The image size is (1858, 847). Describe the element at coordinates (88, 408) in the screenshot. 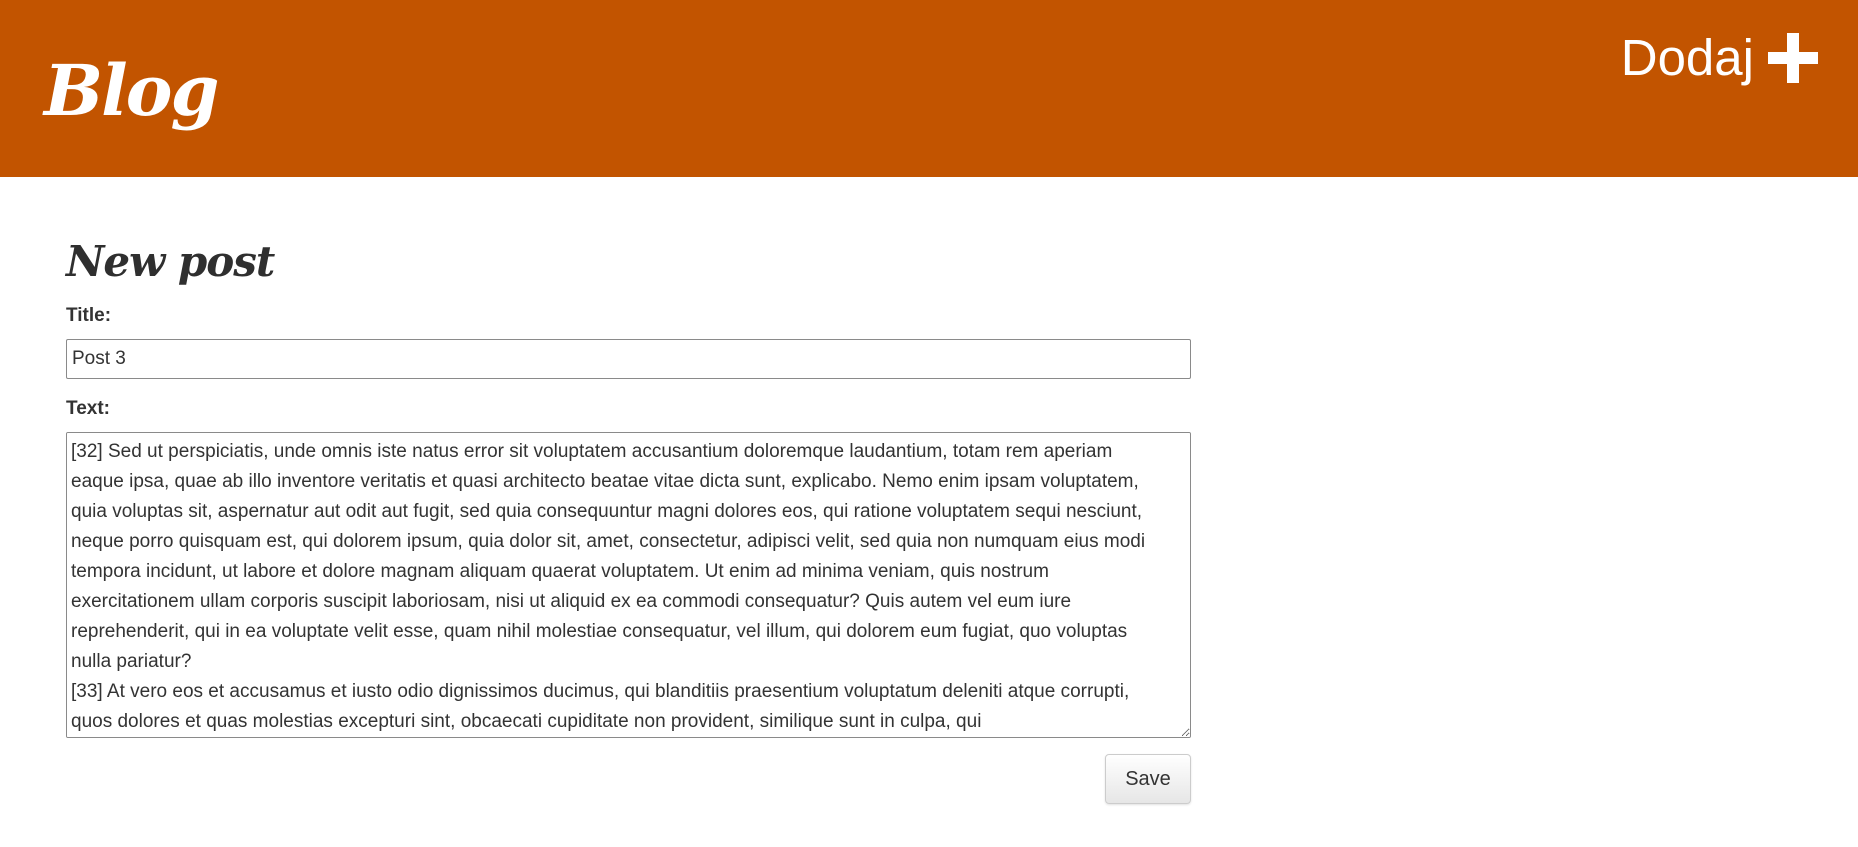

I see `text-label: Text:` at that location.